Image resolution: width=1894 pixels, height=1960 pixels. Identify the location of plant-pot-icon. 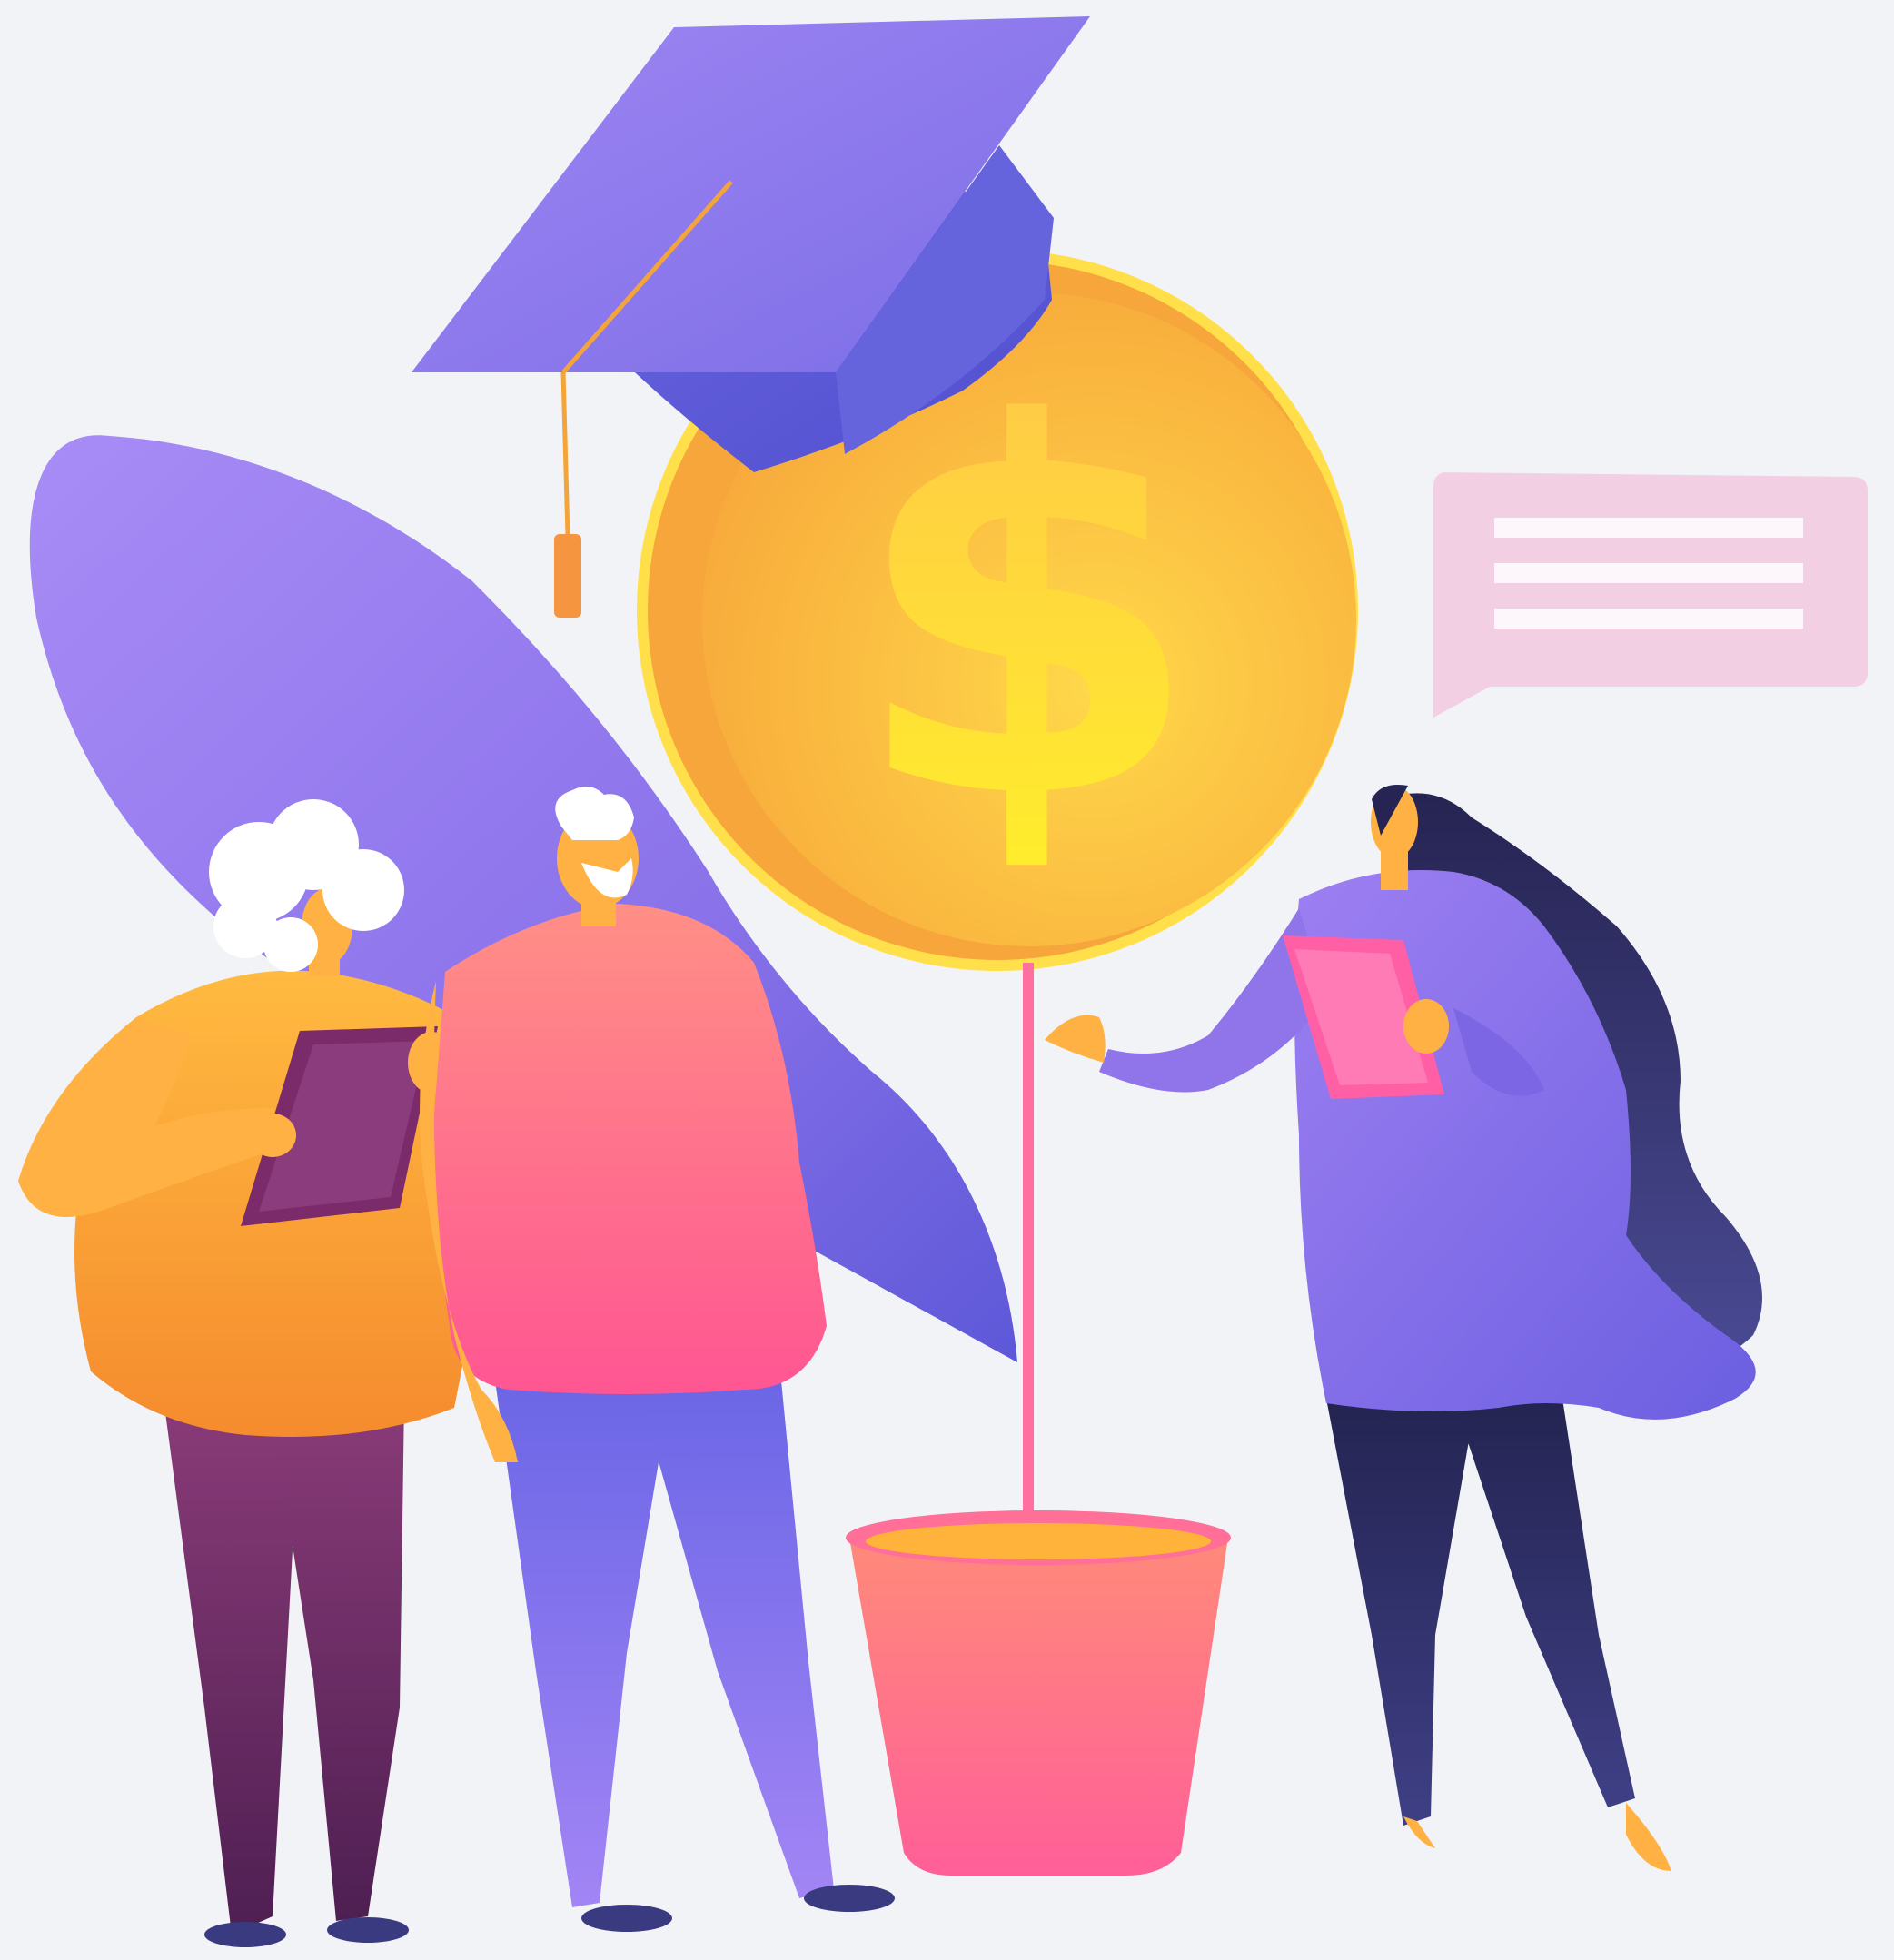
(1038, 1419).